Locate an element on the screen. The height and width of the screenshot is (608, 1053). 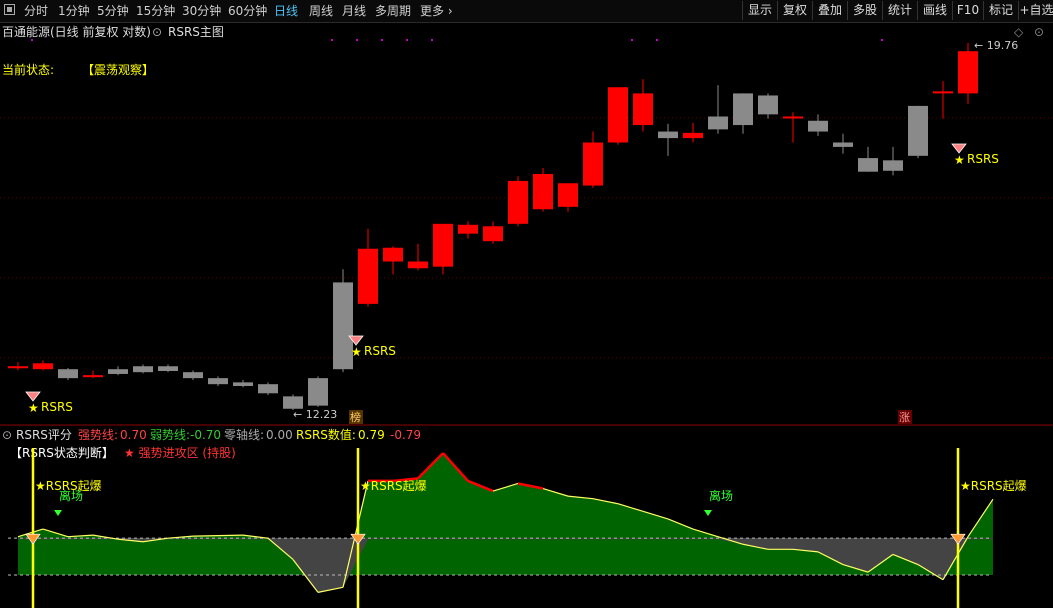
price-low-label: ← 12.23 is located at coordinates (315, 414).